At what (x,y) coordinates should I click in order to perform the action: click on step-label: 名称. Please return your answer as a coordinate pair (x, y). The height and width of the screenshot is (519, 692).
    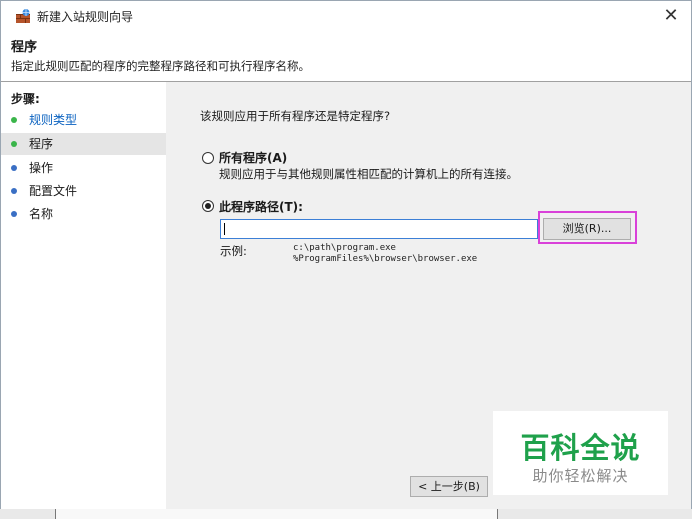
    Looking at the image, I should click on (41, 214).